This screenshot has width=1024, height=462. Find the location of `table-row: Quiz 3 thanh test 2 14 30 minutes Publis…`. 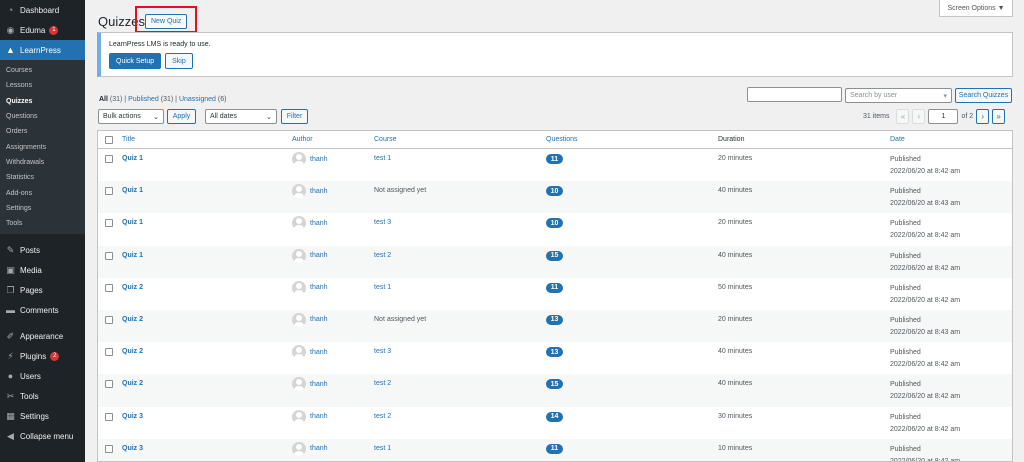

table-row: Quiz 3 thanh test 2 14 30 minutes Publis… is located at coordinates (555, 423).